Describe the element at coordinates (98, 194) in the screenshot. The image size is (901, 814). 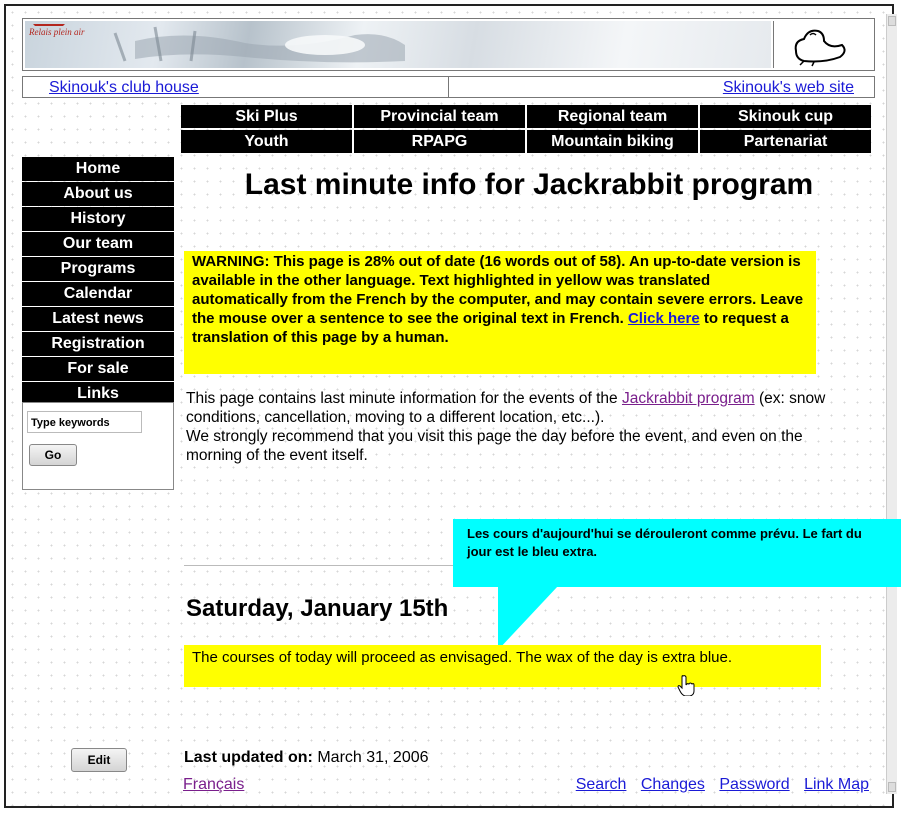
I see `sidenav-about-us: About us` at that location.